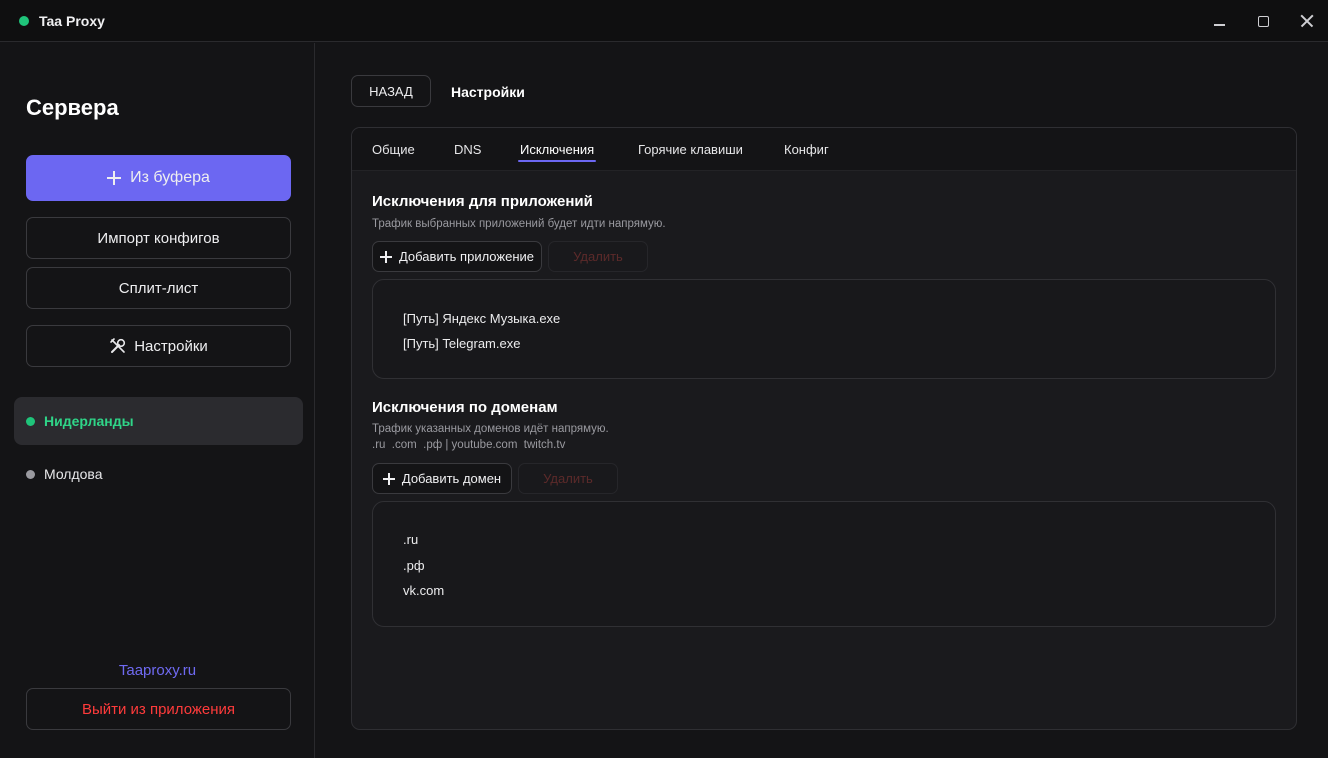 This screenshot has width=1328, height=758. I want to click on sidebar-title: Сервера, so click(72, 107).